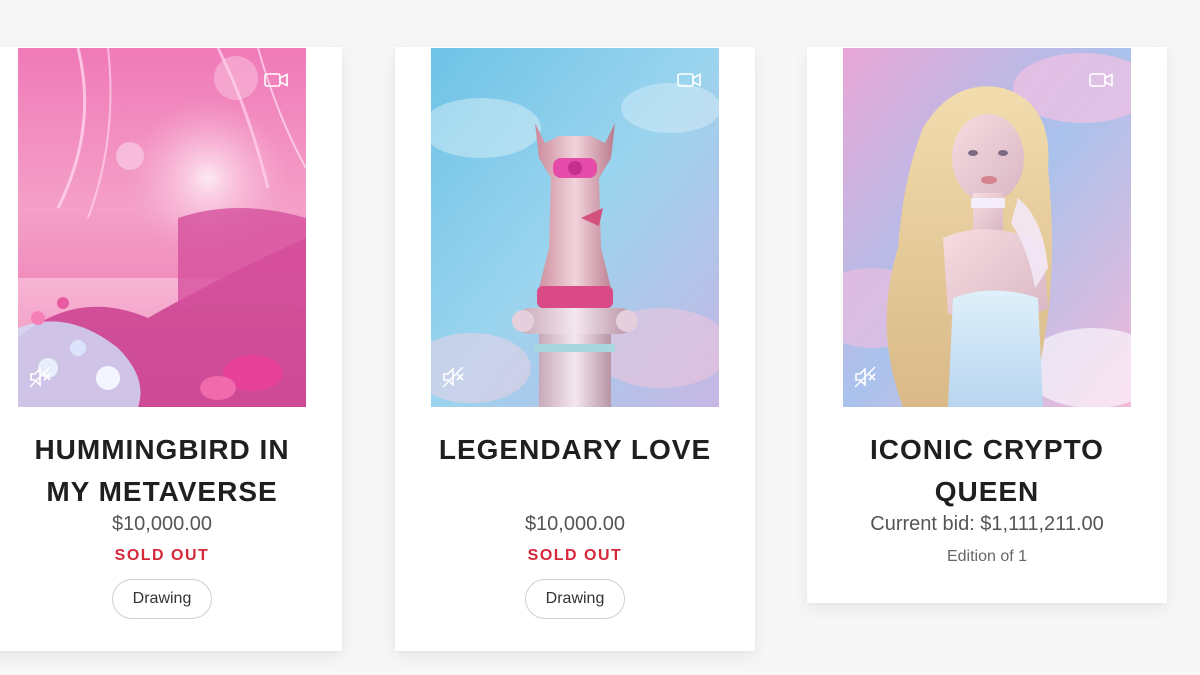  Describe the element at coordinates (162, 449) in the screenshot. I see `artwork-title-line-1: HUMMINGBIRD IN` at that location.